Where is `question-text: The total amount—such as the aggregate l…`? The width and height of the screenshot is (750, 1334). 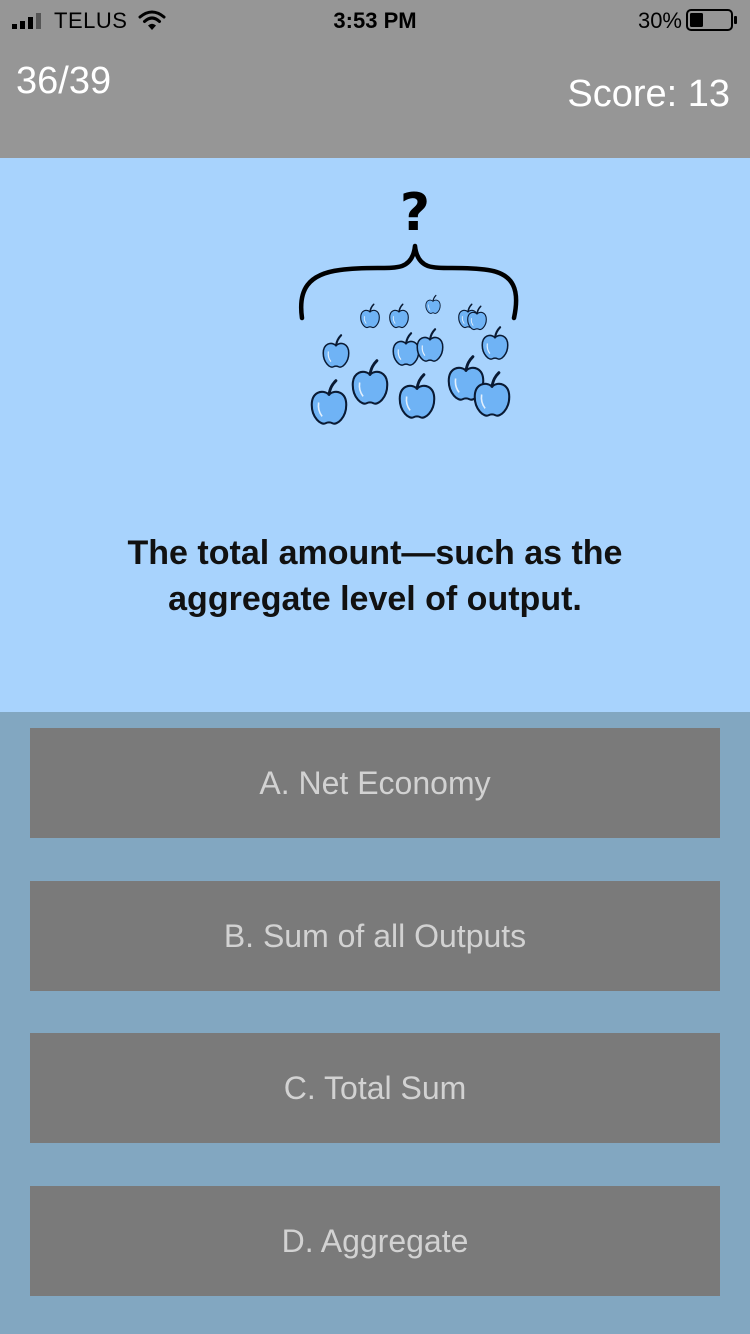
question-text: The total amount—such as the aggregate l… is located at coordinates (375, 576).